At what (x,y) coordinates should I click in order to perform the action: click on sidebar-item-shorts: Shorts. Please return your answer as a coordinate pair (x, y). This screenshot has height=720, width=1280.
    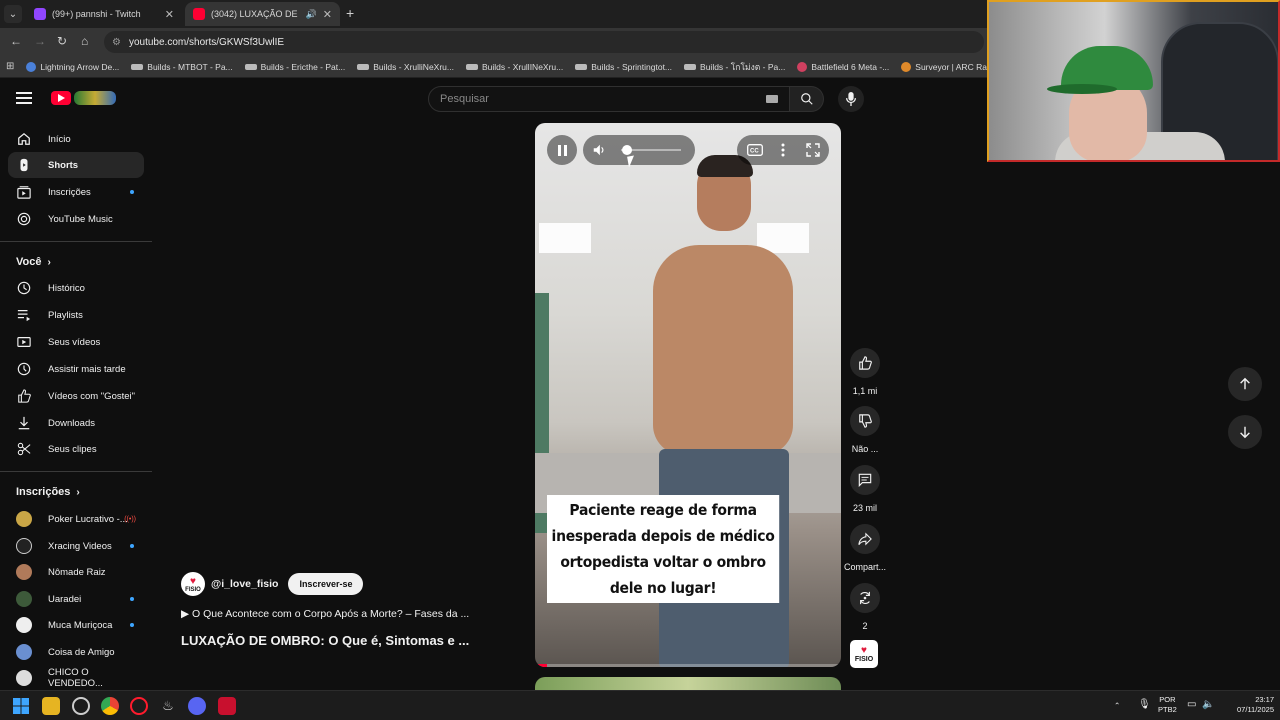
    Looking at the image, I should click on (76, 165).